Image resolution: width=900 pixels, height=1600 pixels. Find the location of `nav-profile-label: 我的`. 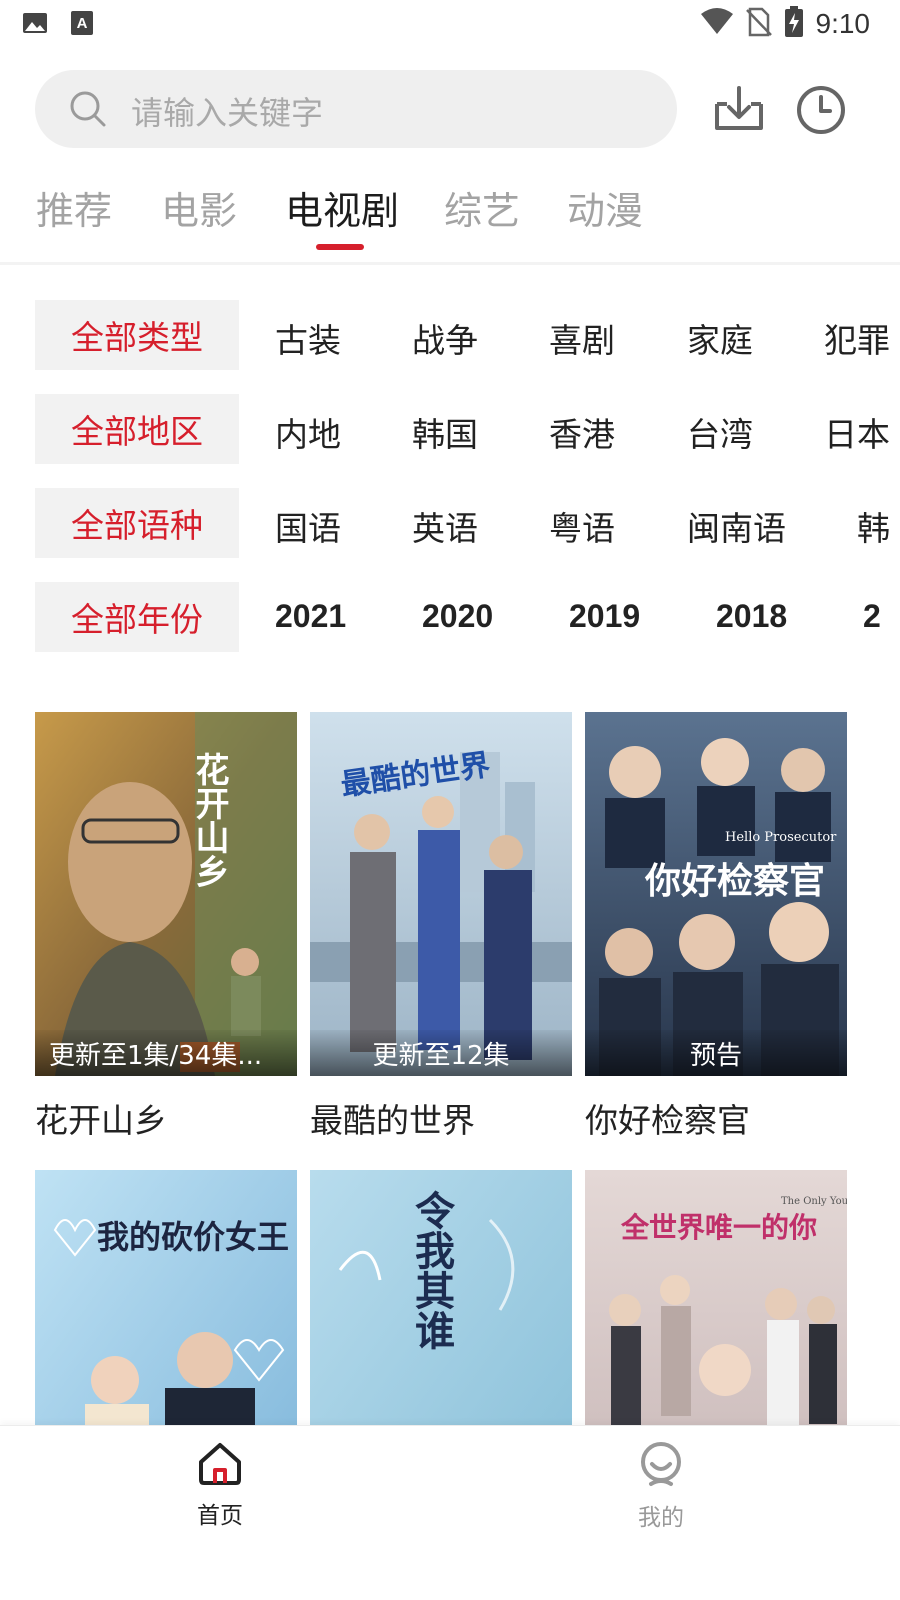

nav-profile-label: 我的 is located at coordinates (661, 1518).